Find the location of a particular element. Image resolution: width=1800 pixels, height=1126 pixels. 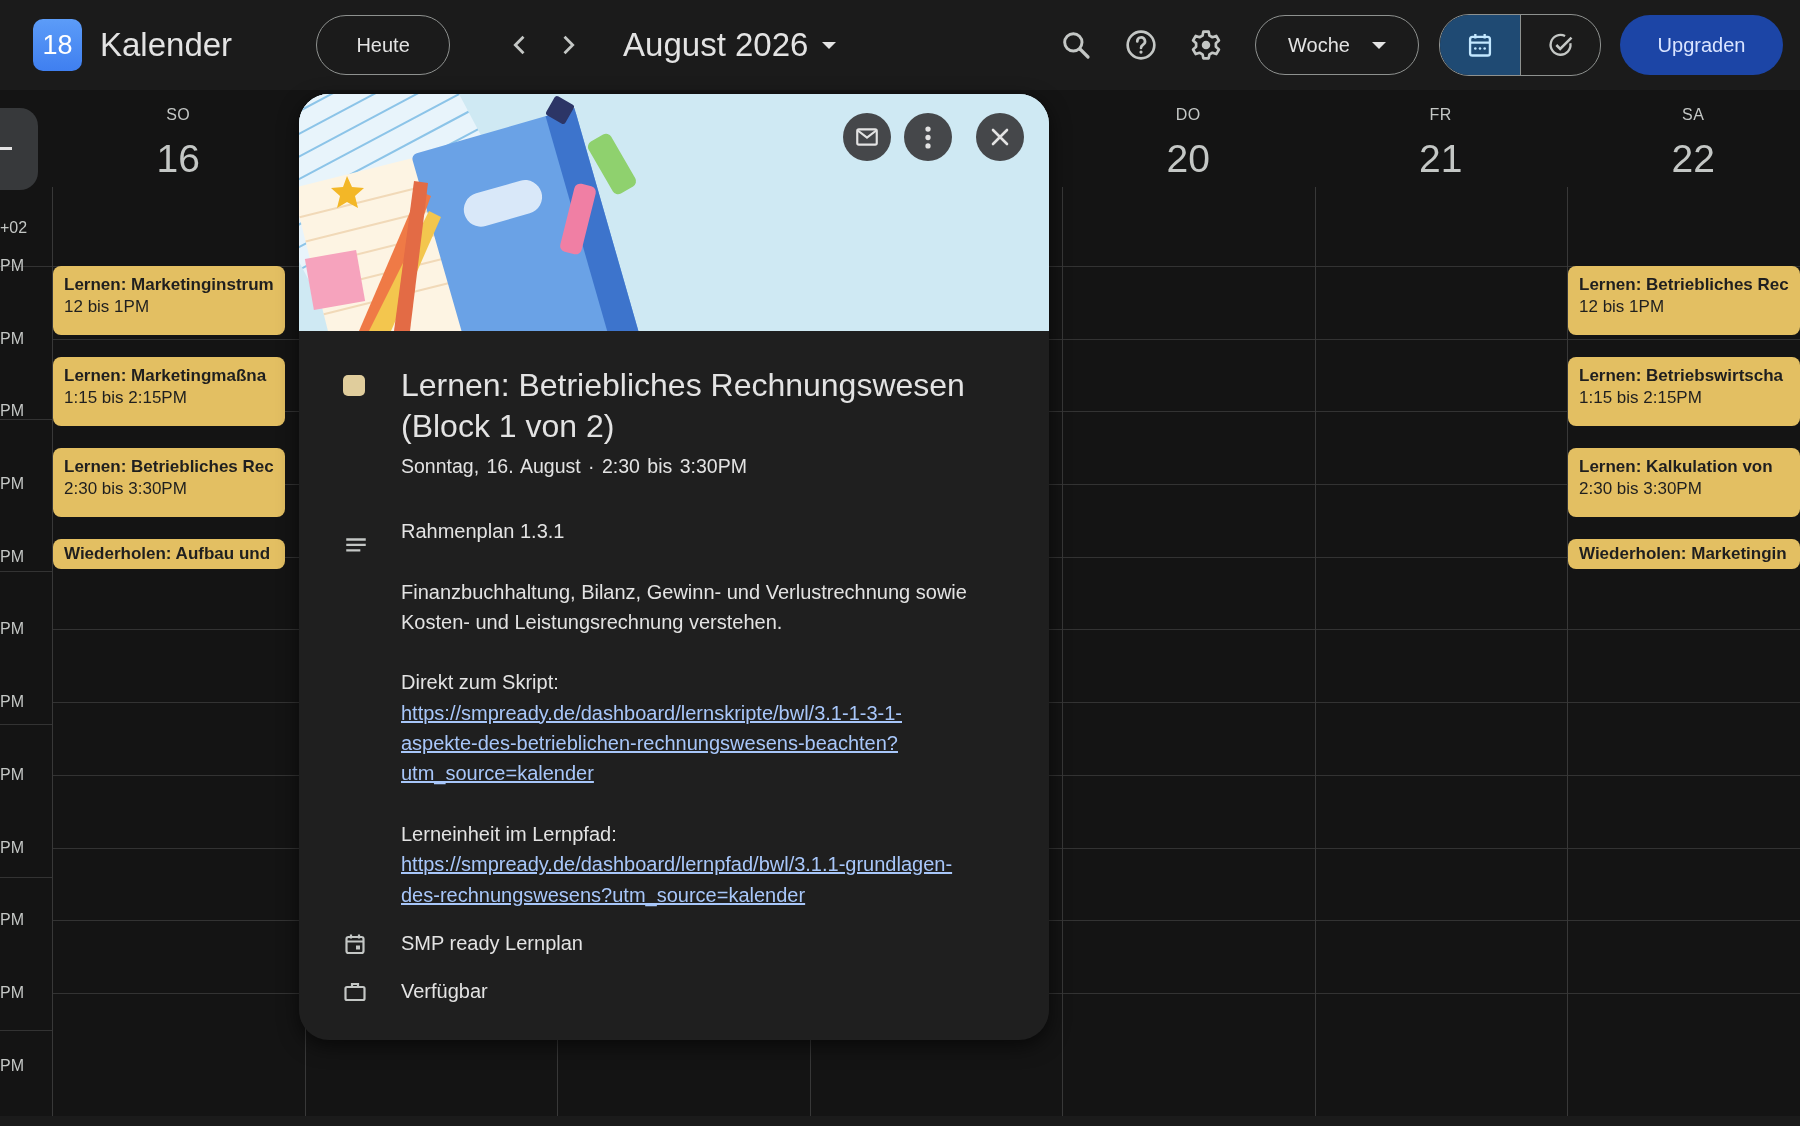

weekday-label: DO is located at coordinates (1188, 115).